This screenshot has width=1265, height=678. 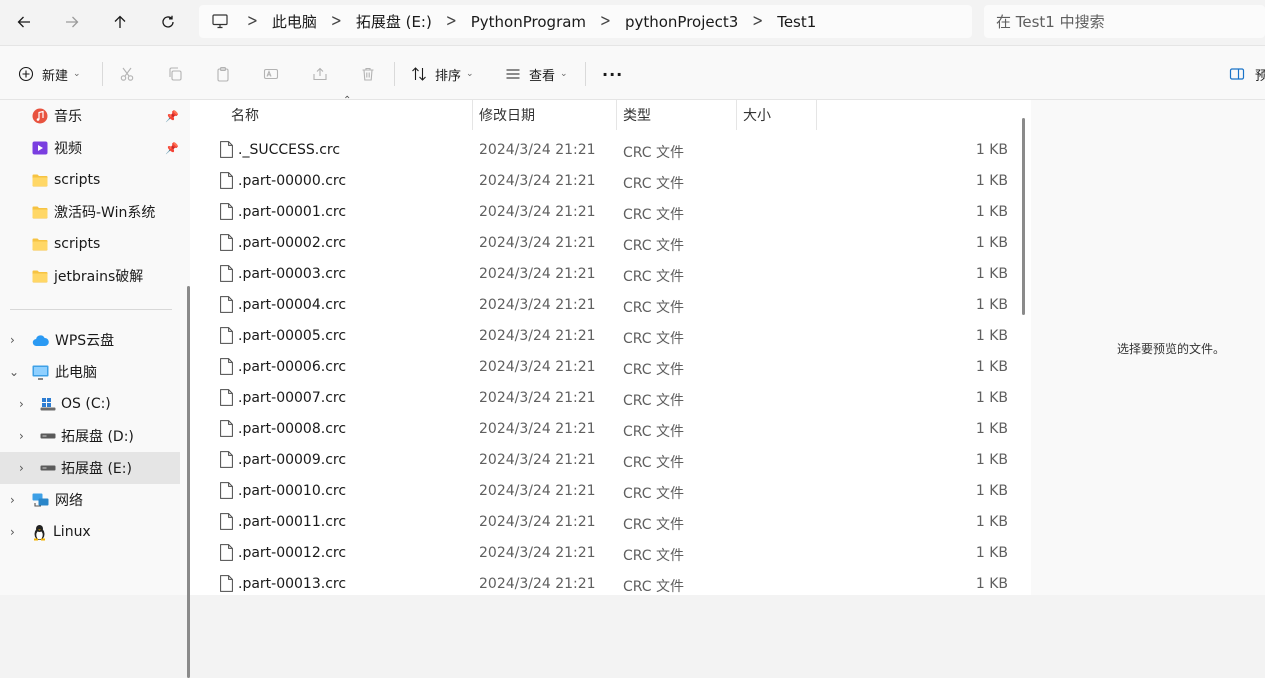 What do you see at coordinates (292, 460) in the screenshot?
I see `file-name: .part-00009.crc` at bounding box center [292, 460].